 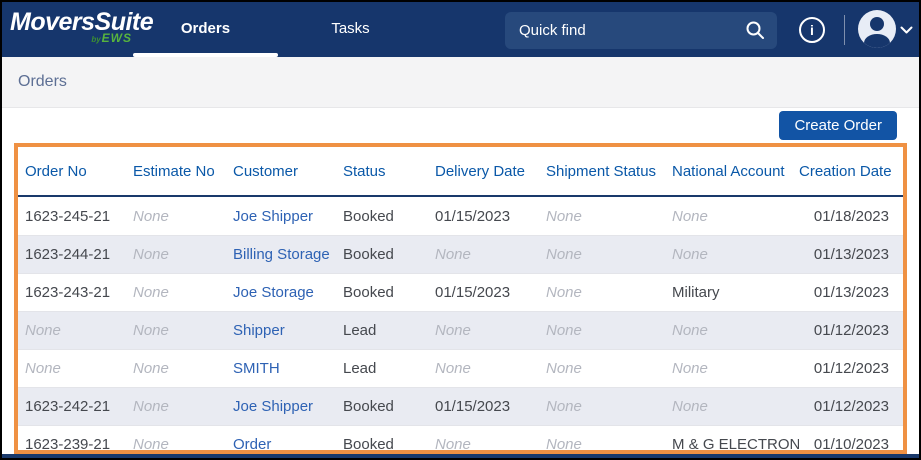 What do you see at coordinates (281, 368) in the screenshot?
I see `cell-customer-link: SMITH` at bounding box center [281, 368].